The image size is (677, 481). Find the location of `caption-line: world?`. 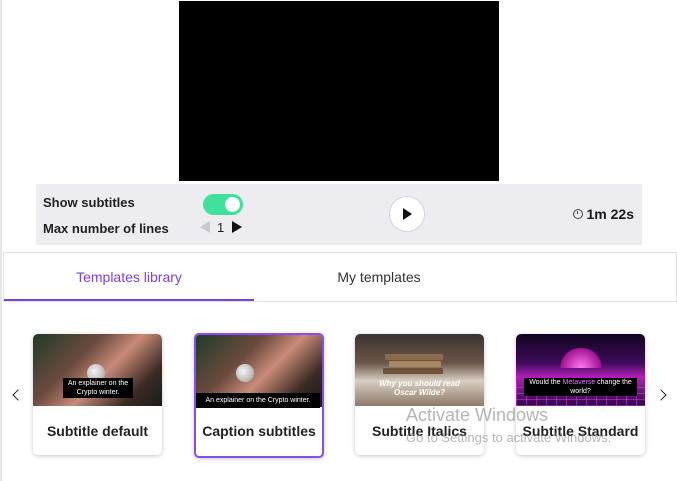

caption-line: world? is located at coordinates (580, 391).